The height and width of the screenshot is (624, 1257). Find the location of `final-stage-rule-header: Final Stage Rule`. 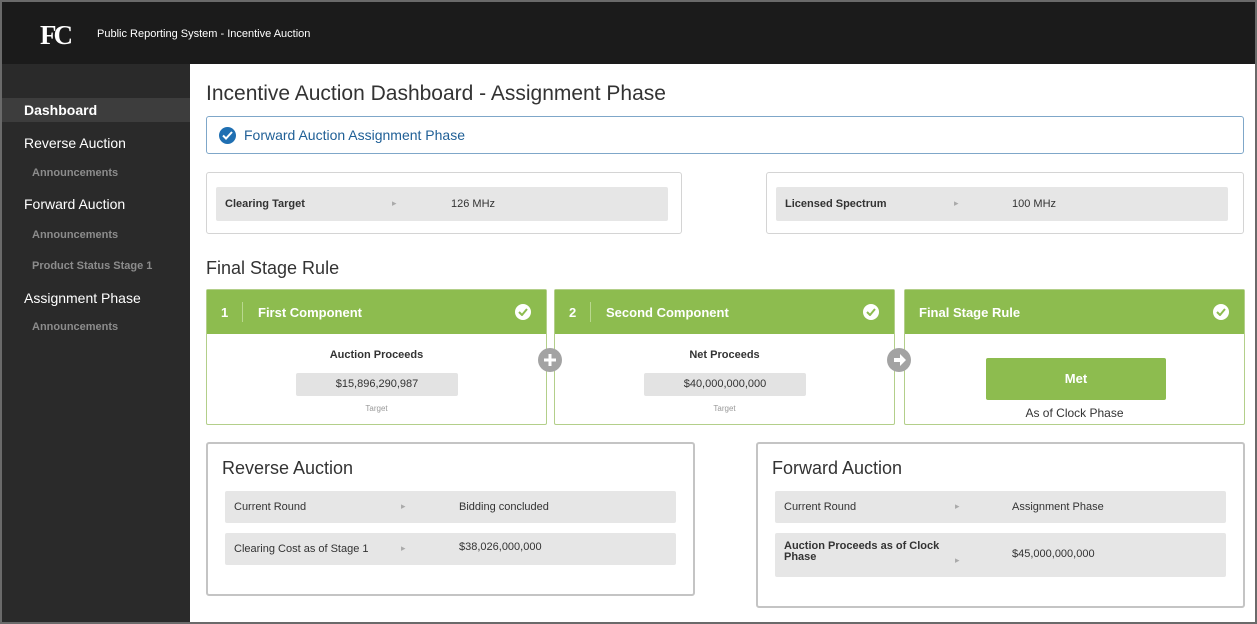

final-stage-rule-header: Final Stage Rule is located at coordinates (1074, 312).